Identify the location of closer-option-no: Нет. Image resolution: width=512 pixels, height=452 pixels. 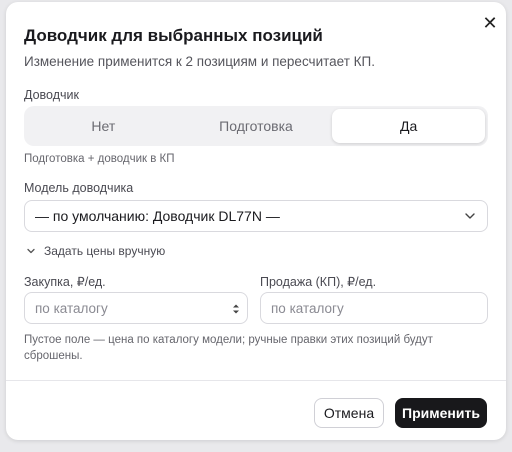
(103, 126).